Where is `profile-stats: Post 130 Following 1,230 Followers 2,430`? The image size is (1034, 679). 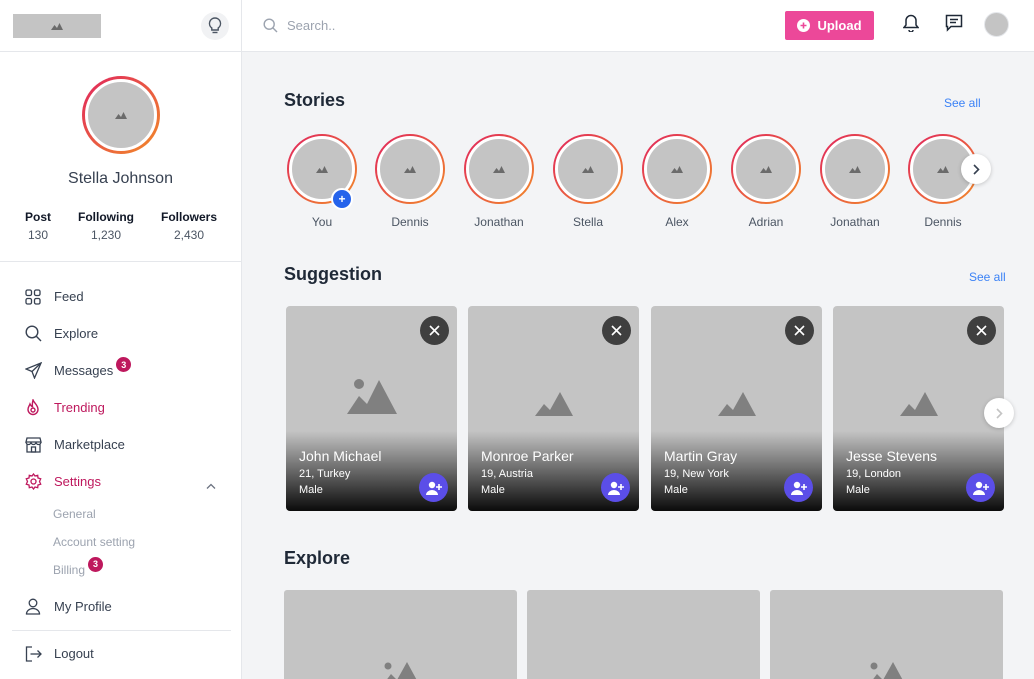
profile-stats: Post 130 Following 1,230 Followers 2,430 is located at coordinates (120, 226).